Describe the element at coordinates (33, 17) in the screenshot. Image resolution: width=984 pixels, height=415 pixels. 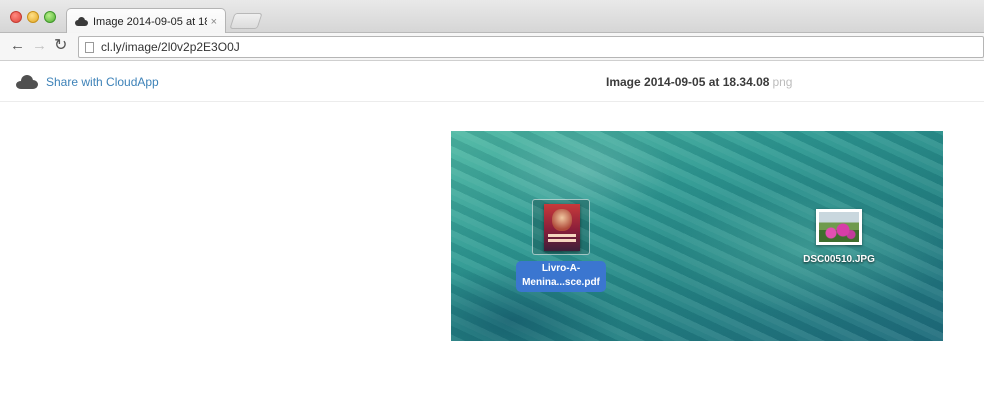
I see `minimize-window-button` at that location.